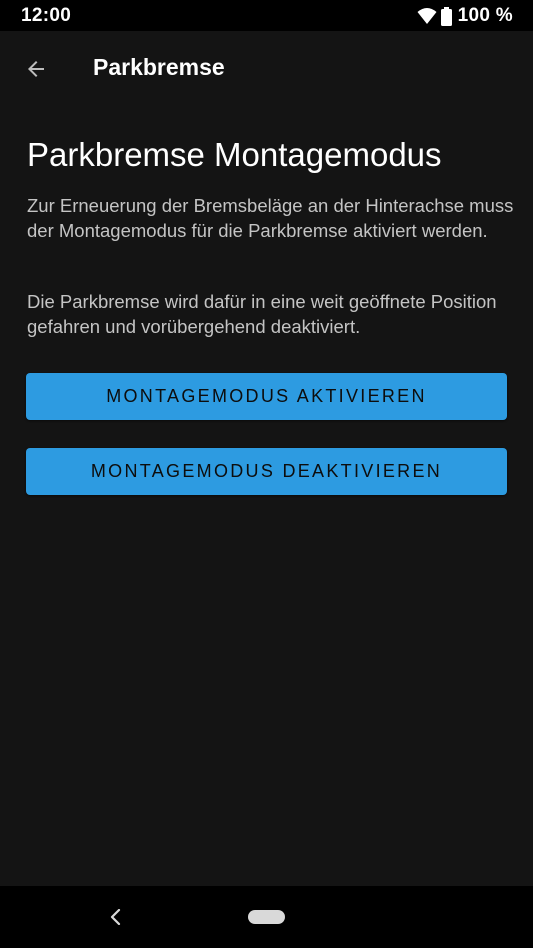 The image size is (533, 948). I want to click on wifi-icon, so click(427, 16).